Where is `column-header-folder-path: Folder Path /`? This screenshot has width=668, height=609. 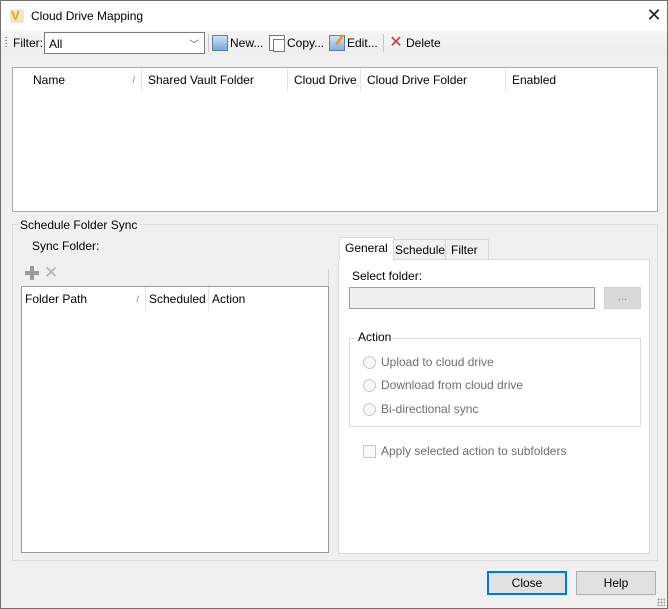
column-header-folder-path: Folder Path / is located at coordinates (84, 299).